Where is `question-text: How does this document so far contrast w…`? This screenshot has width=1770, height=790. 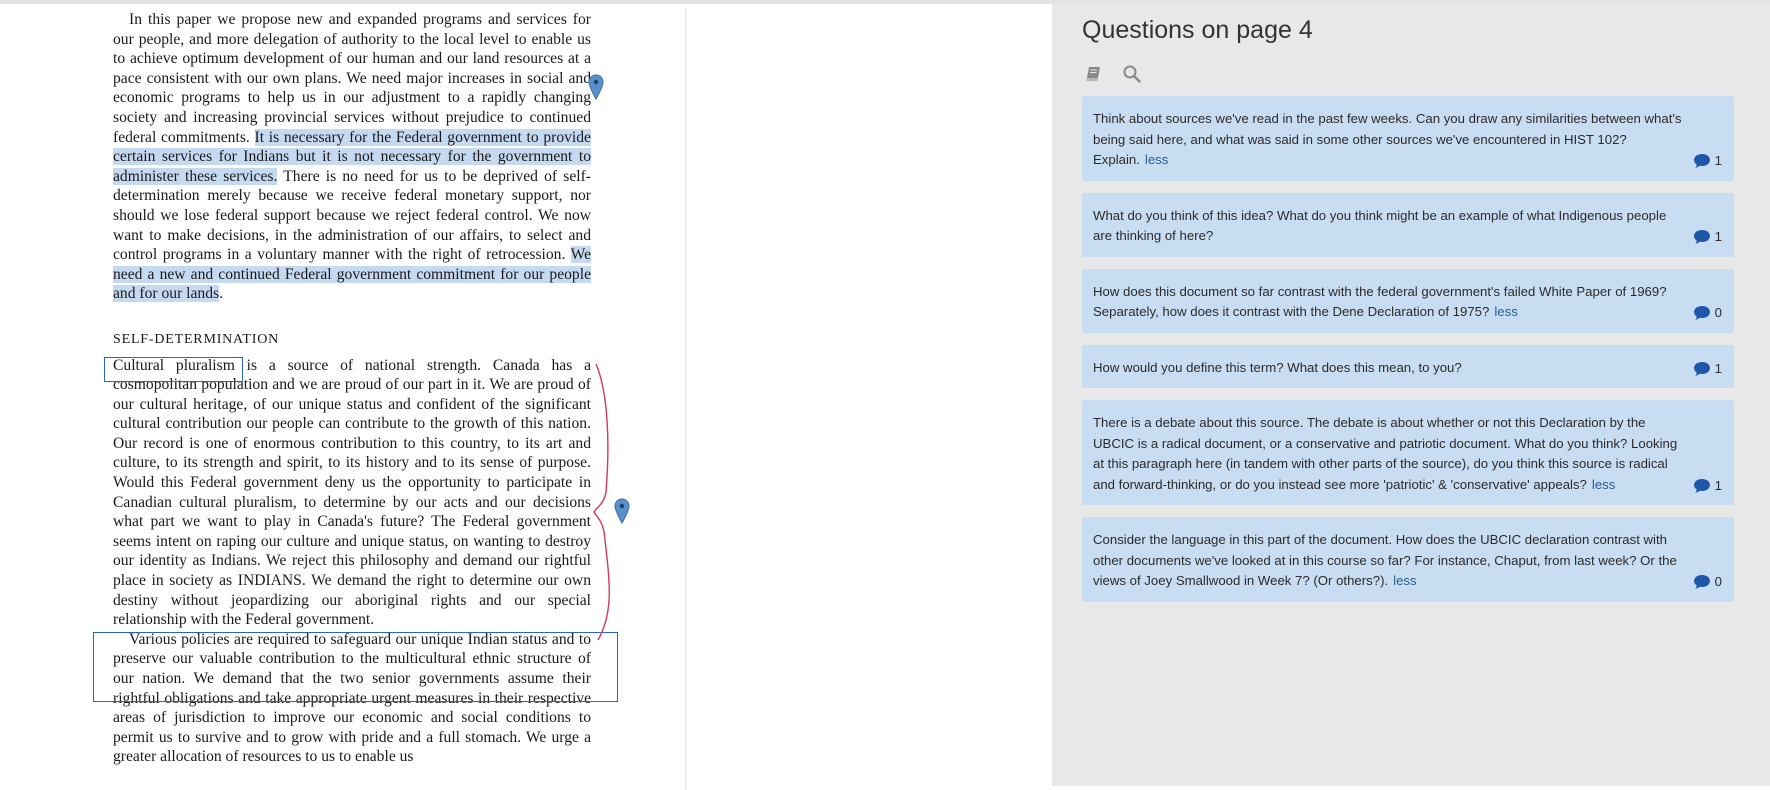 question-text: How does this document so far contrast w… is located at coordinates (1380, 301).